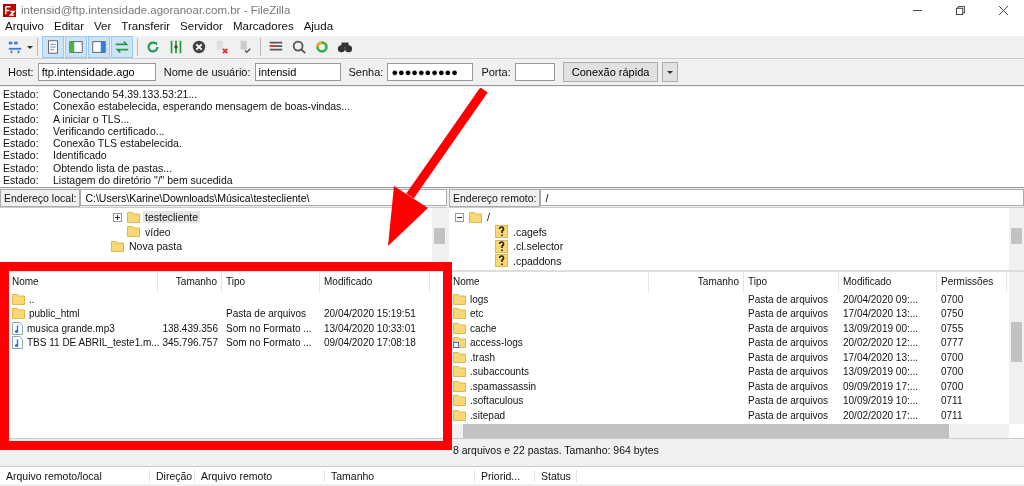  I want to click on menu-item: Marcadores, so click(263, 27).